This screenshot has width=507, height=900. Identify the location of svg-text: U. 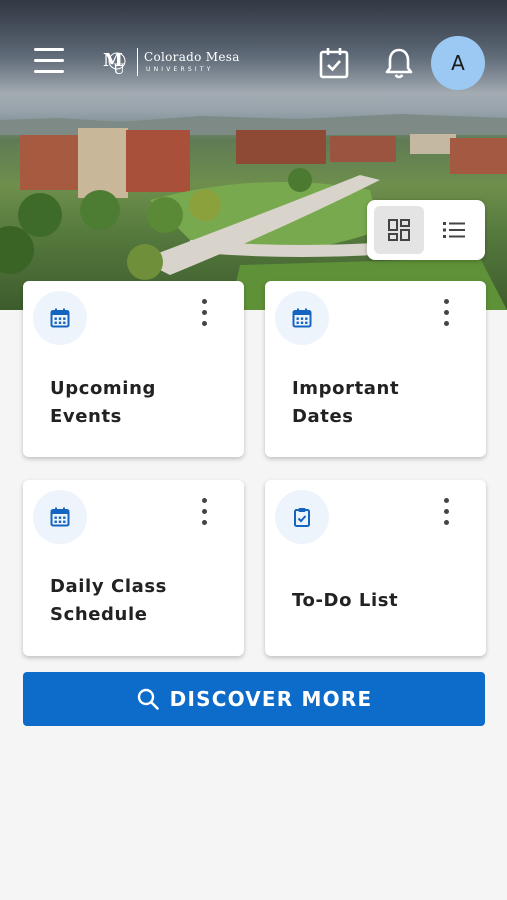
(119, 70).